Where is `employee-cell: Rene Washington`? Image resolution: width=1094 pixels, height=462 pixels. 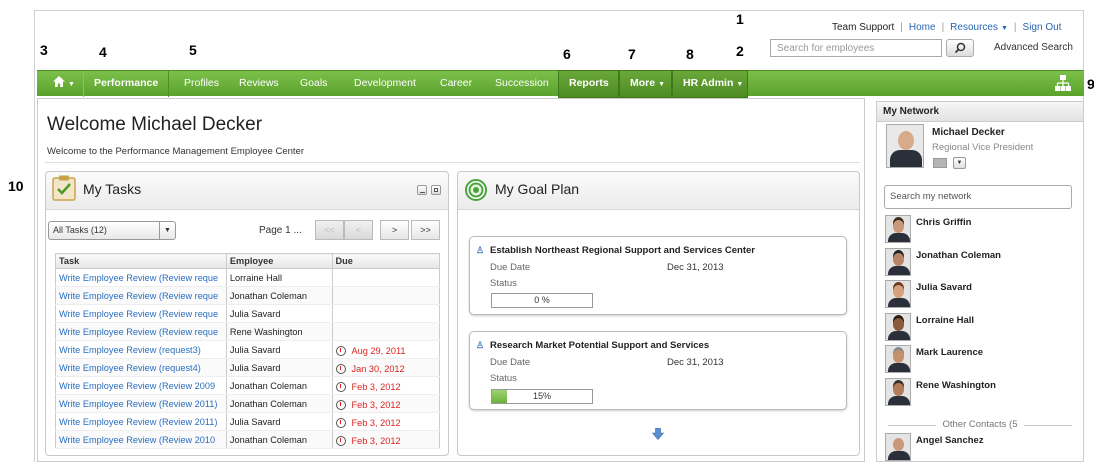
employee-cell: Rene Washington is located at coordinates (279, 331).